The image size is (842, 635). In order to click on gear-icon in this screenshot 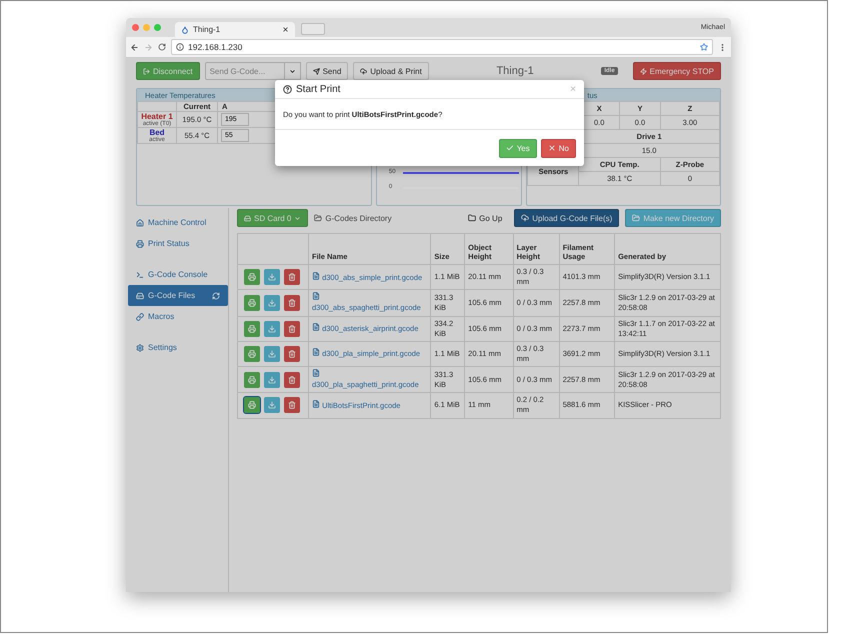, I will do `click(140, 348)`.